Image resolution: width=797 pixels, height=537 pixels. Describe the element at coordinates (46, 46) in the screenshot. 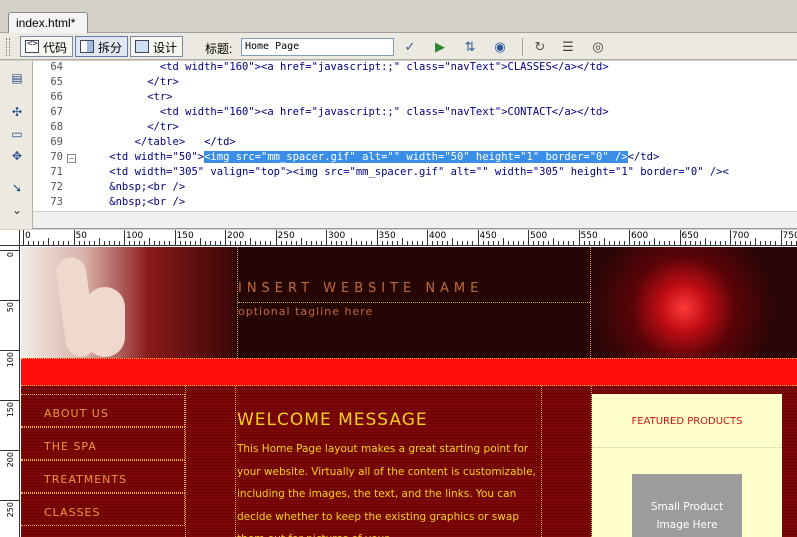

I see `code-view-button: 代码` at that location.